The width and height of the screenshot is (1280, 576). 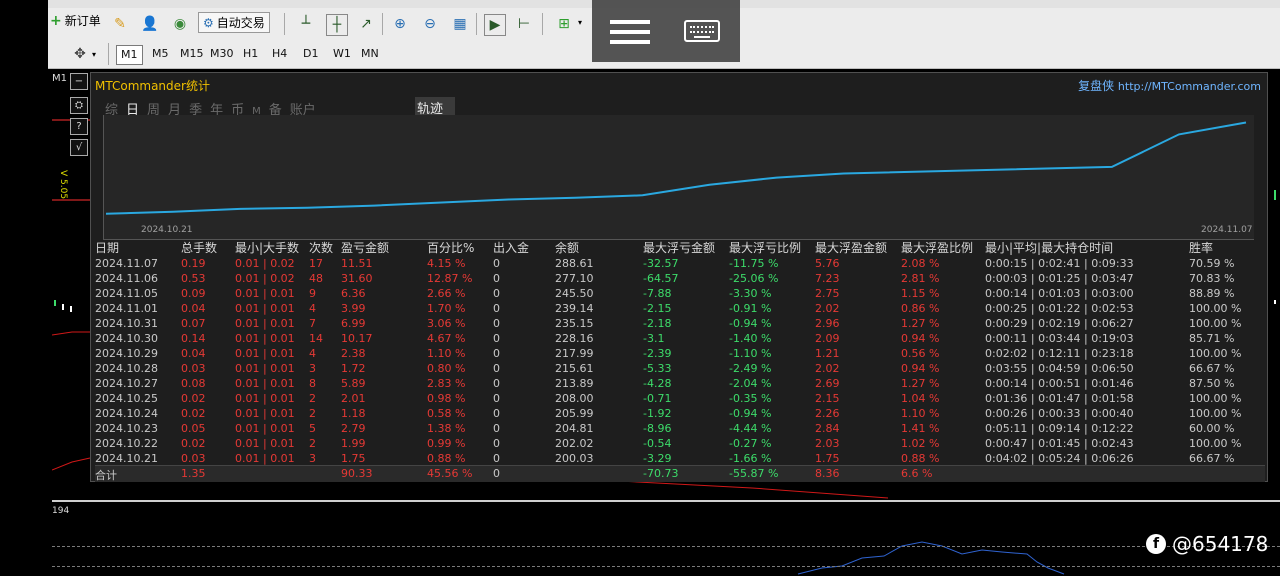 I want to click on column-header-pct: 百分比%, so click(x=450, y=247).